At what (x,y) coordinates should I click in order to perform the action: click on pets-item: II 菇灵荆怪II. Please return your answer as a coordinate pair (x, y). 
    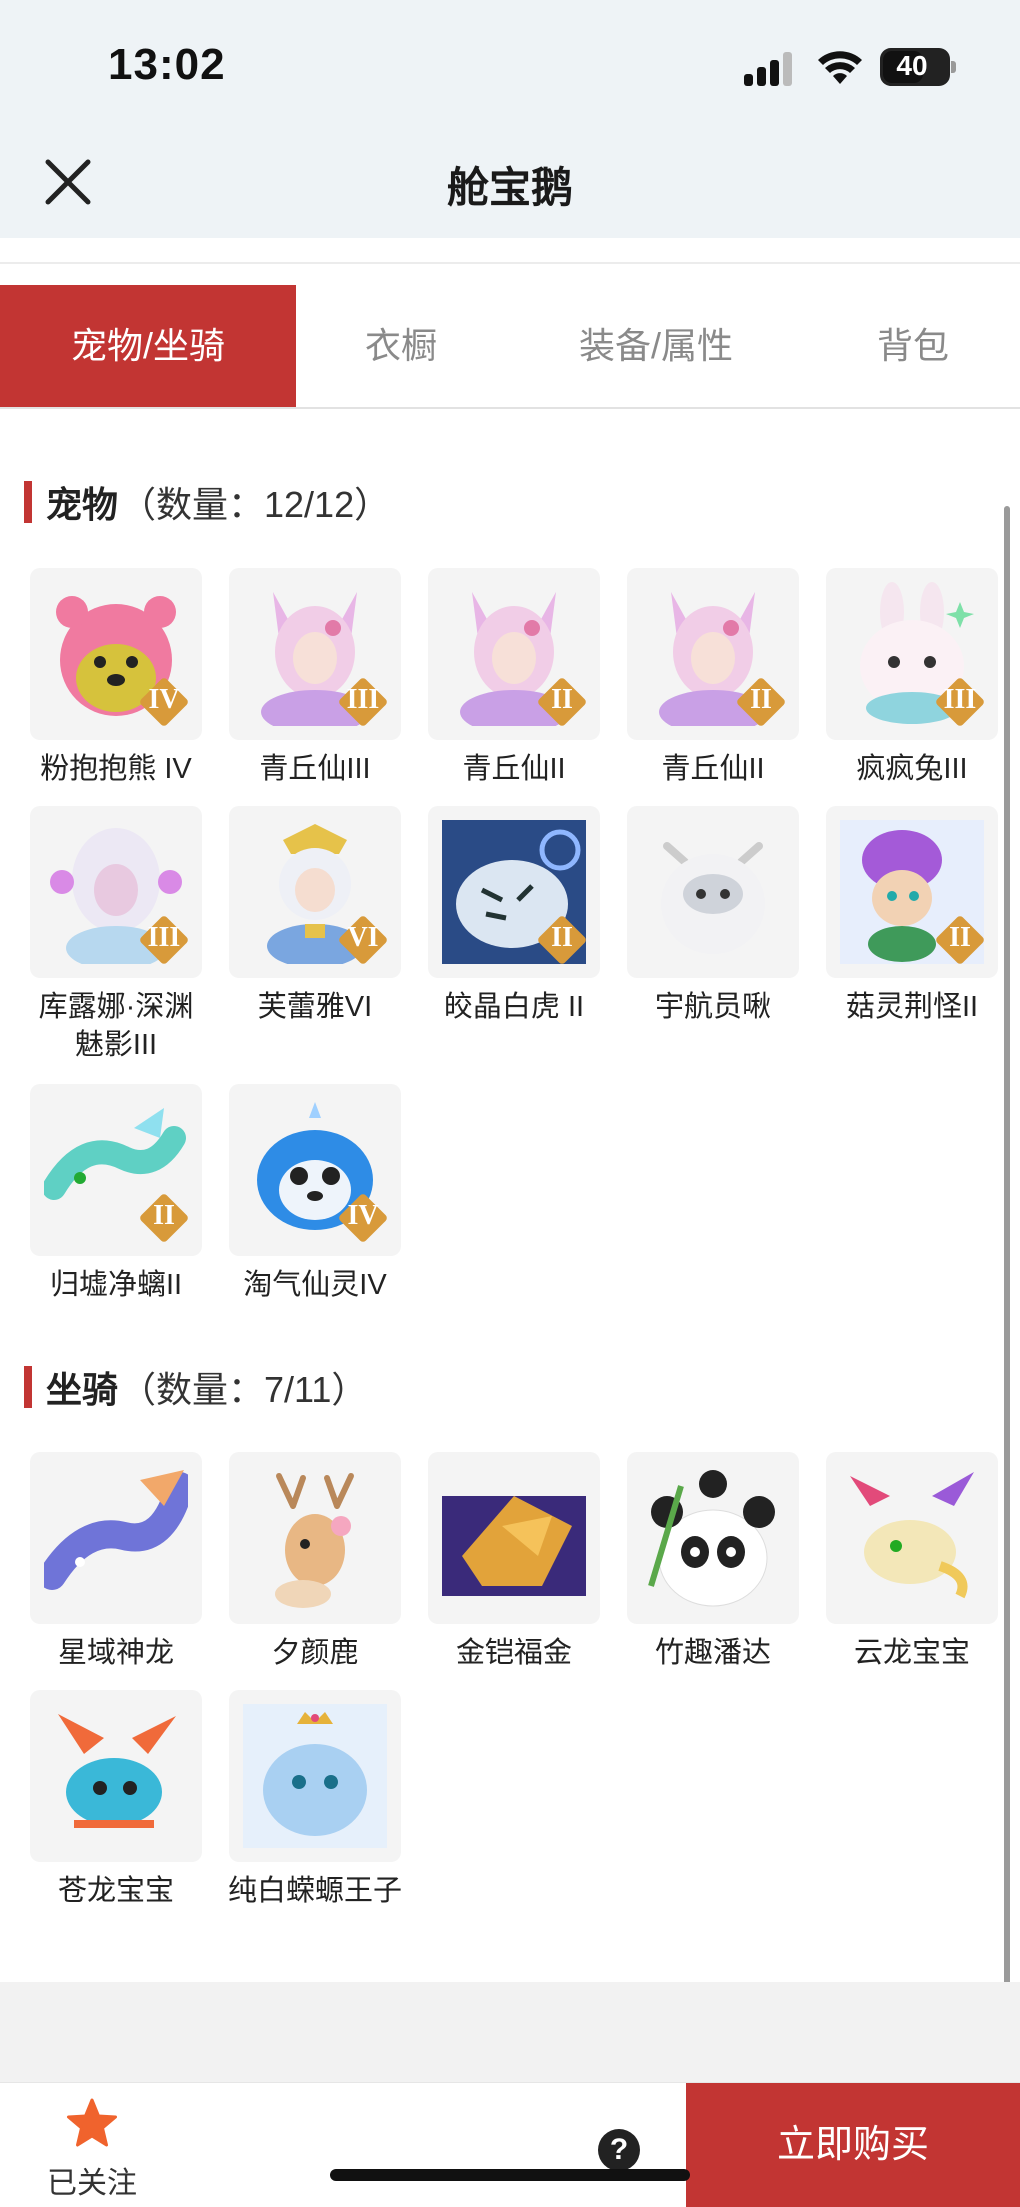
    Looking at the image, I should click on (912, 916).